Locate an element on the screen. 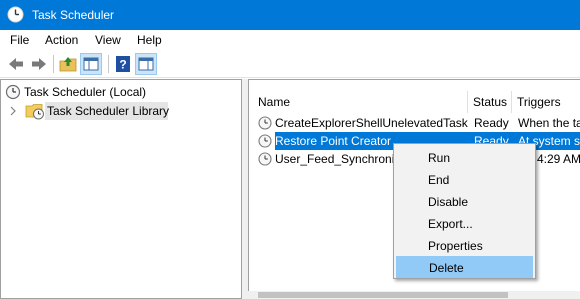 This screenshot has width=580, height=299. menu-action: Action is located at coordinates (61, 40).